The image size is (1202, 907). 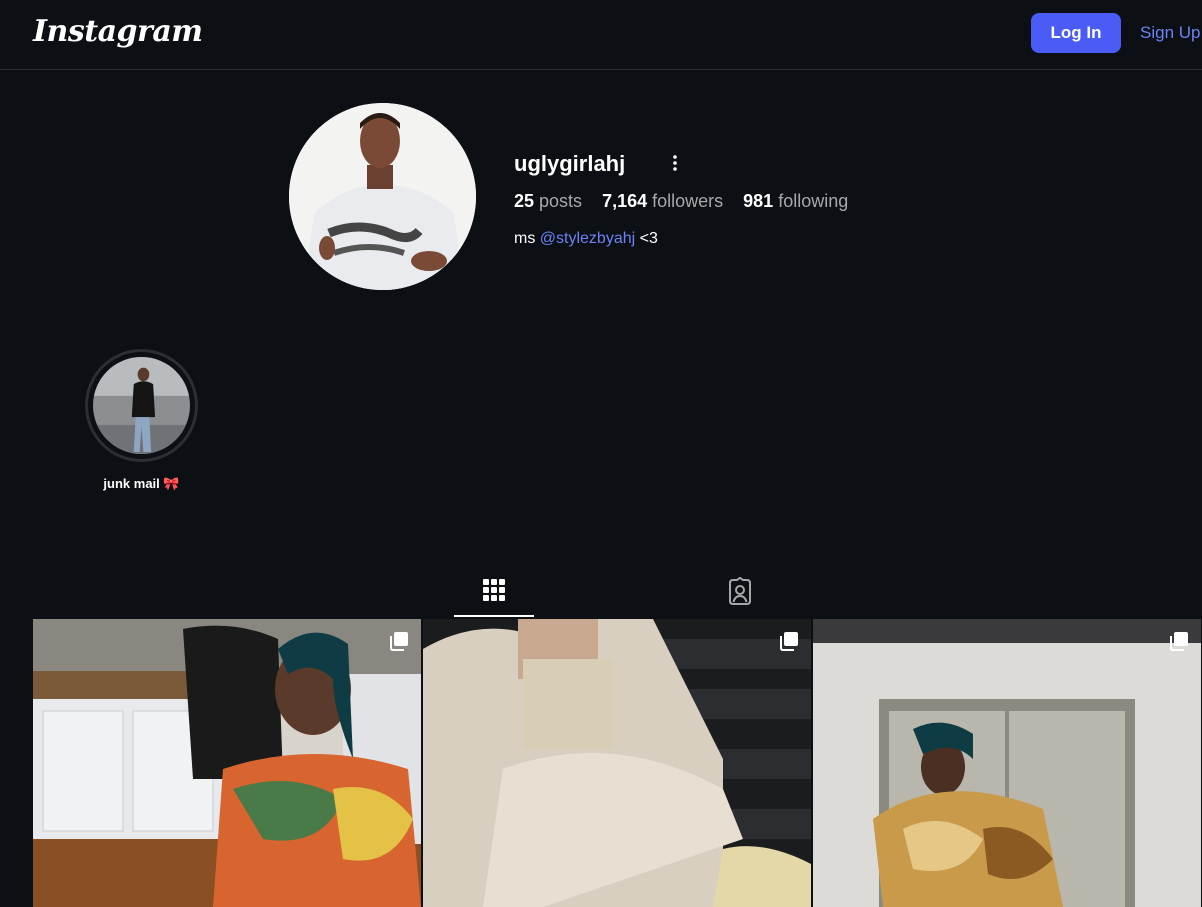 I want to click on posts-label: posts, so click(x=561, y=201).